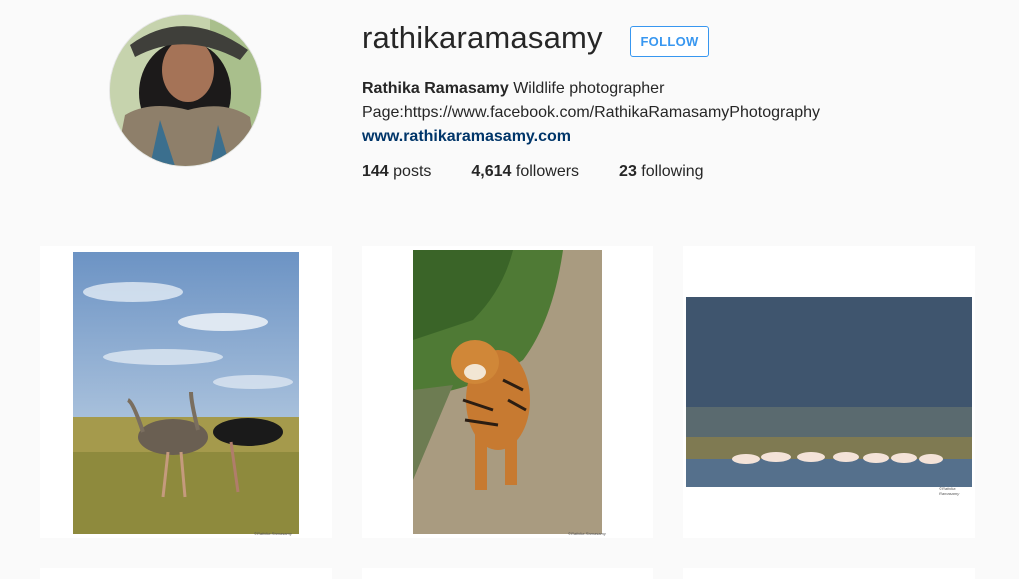 This screenshot has width=1019, height=579. I want to click on post-tile-pelicans: ©Rathika Ramasamy, so click(829, 392).